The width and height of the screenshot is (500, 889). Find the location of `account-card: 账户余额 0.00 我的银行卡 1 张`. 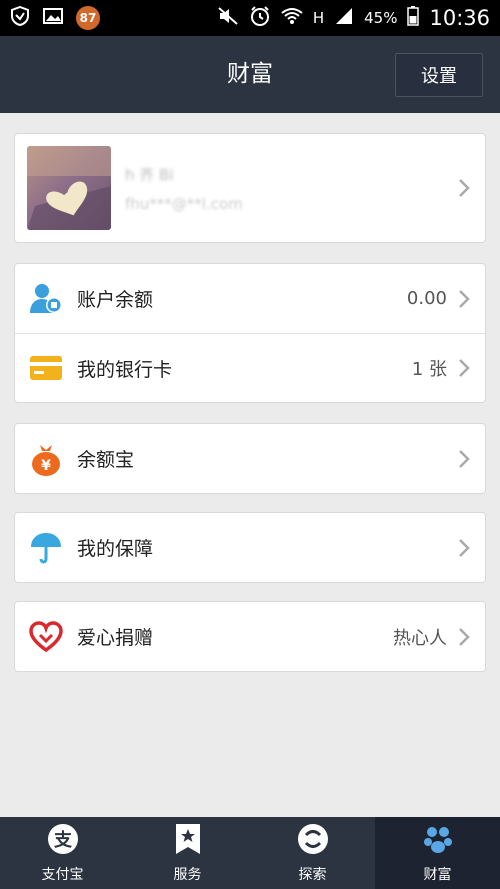

account-card: 账户余额 0.00 我的银行卡 1 张 is located at coordinates (250, 333).